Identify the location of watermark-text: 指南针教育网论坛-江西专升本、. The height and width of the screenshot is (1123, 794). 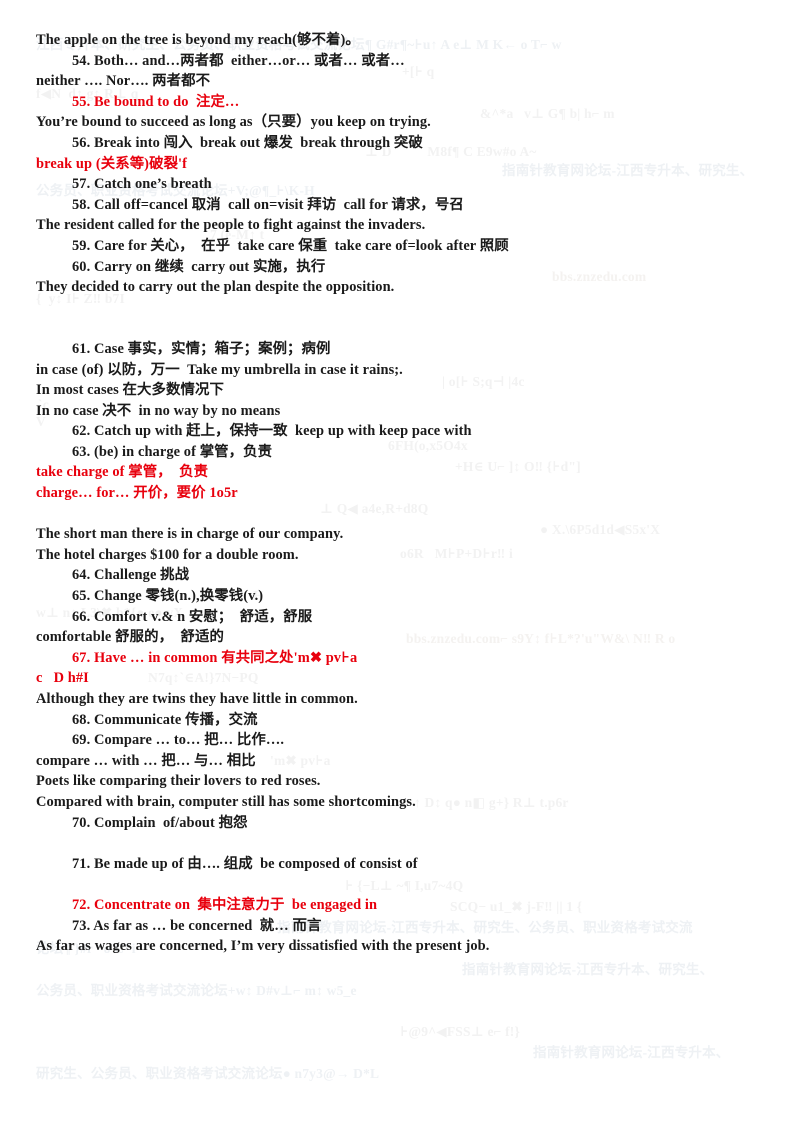
(631, 1052).